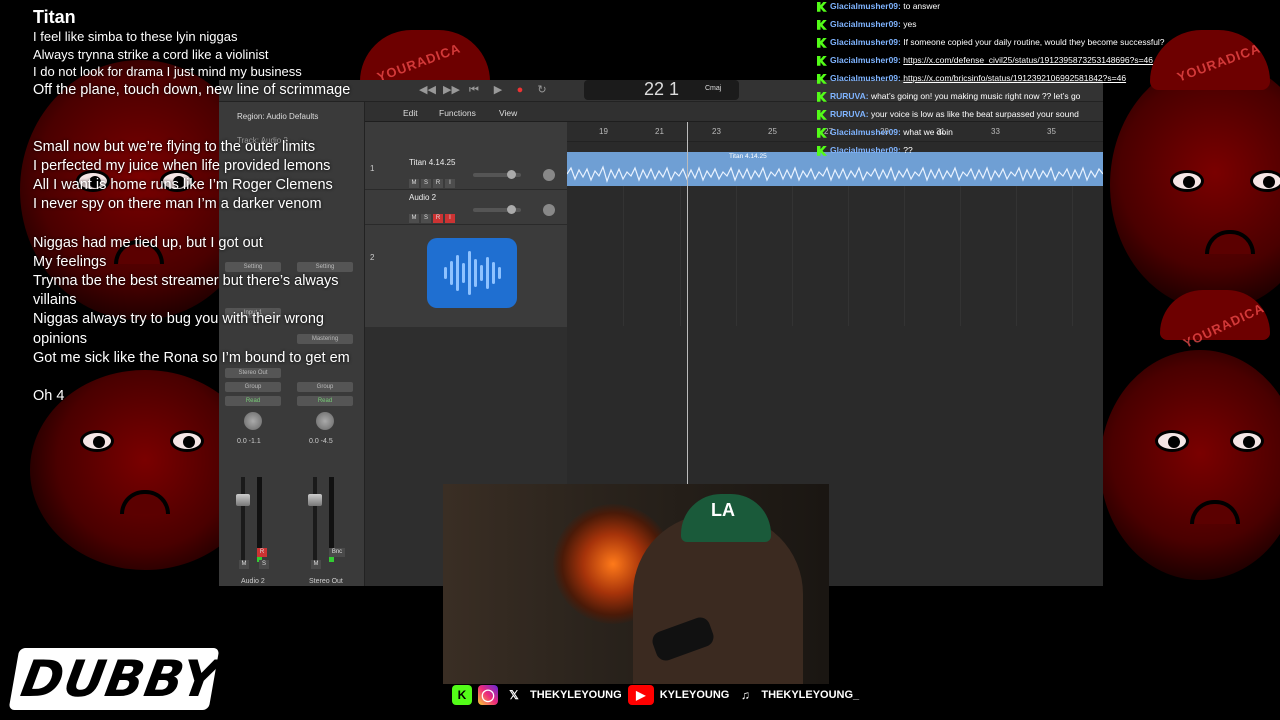  I want to click on dubby-logo: DUBBY, so click(116, 679).